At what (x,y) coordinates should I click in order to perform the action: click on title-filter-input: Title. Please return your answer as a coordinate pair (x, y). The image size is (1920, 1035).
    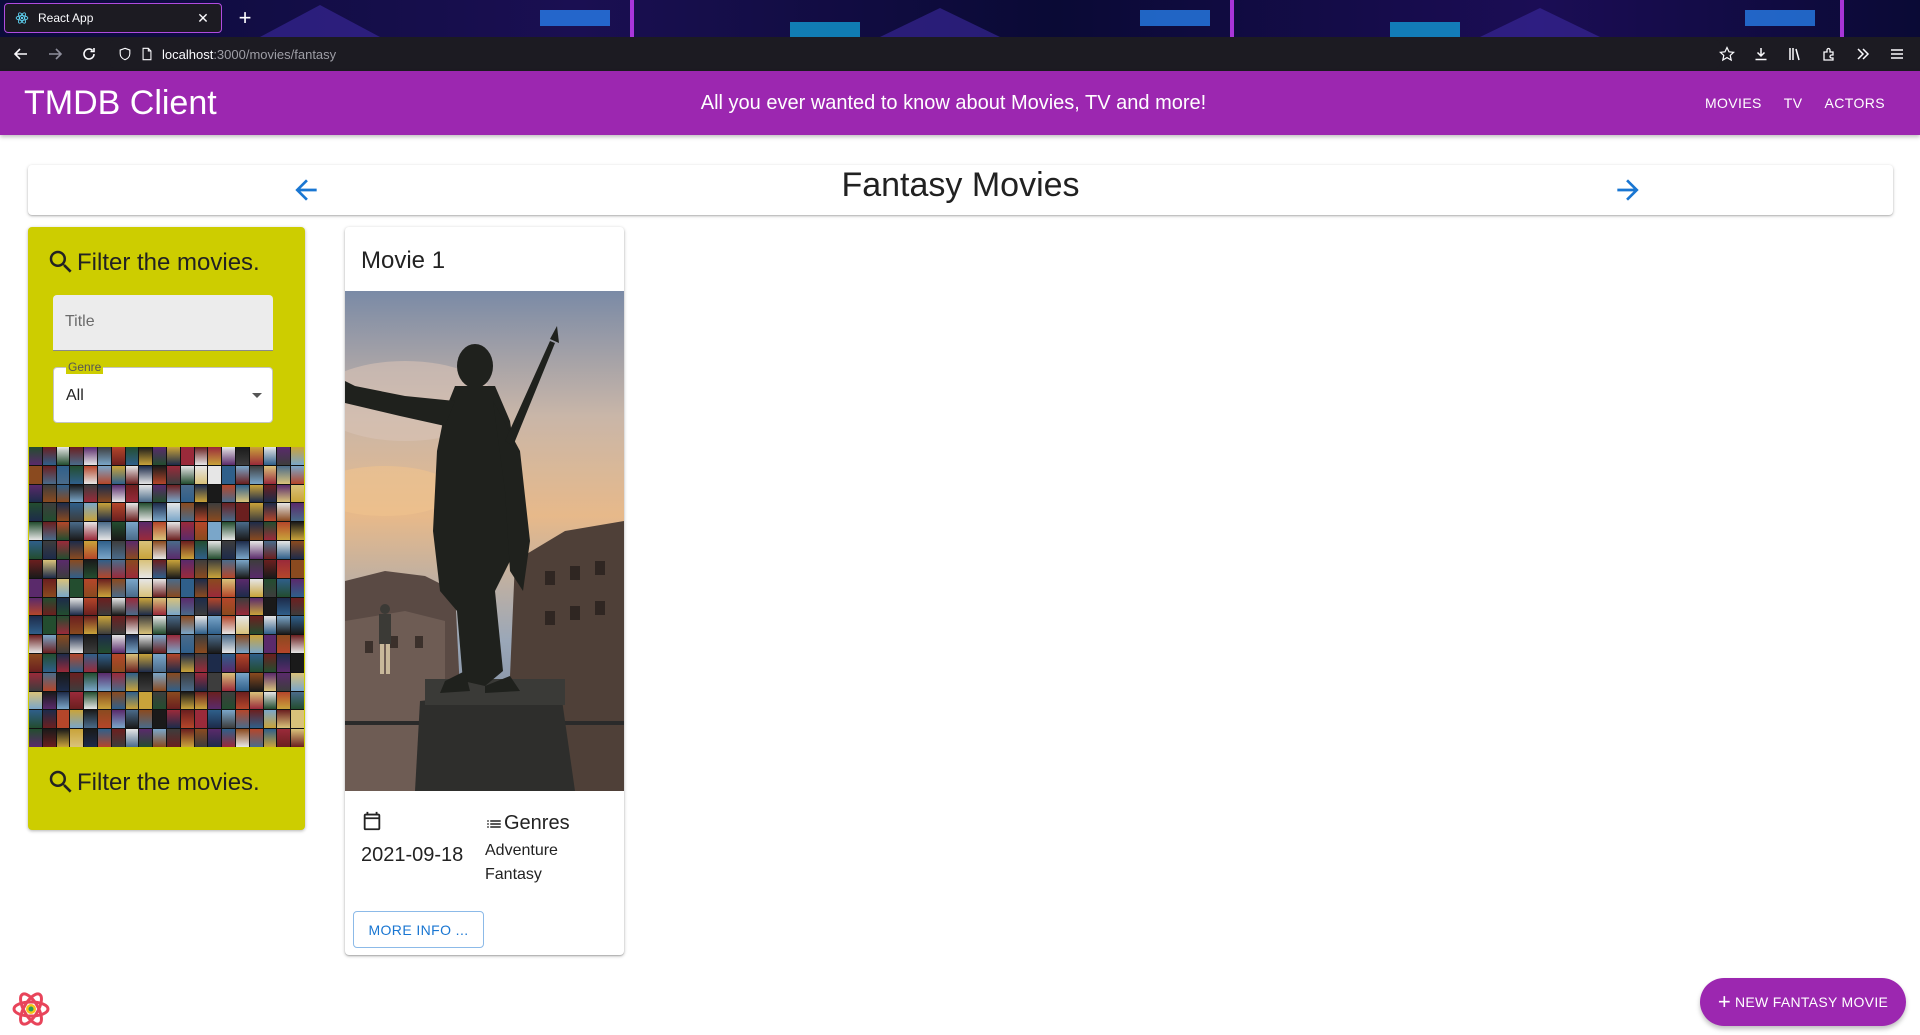
    Looking at the image, I should click on (163, 323).